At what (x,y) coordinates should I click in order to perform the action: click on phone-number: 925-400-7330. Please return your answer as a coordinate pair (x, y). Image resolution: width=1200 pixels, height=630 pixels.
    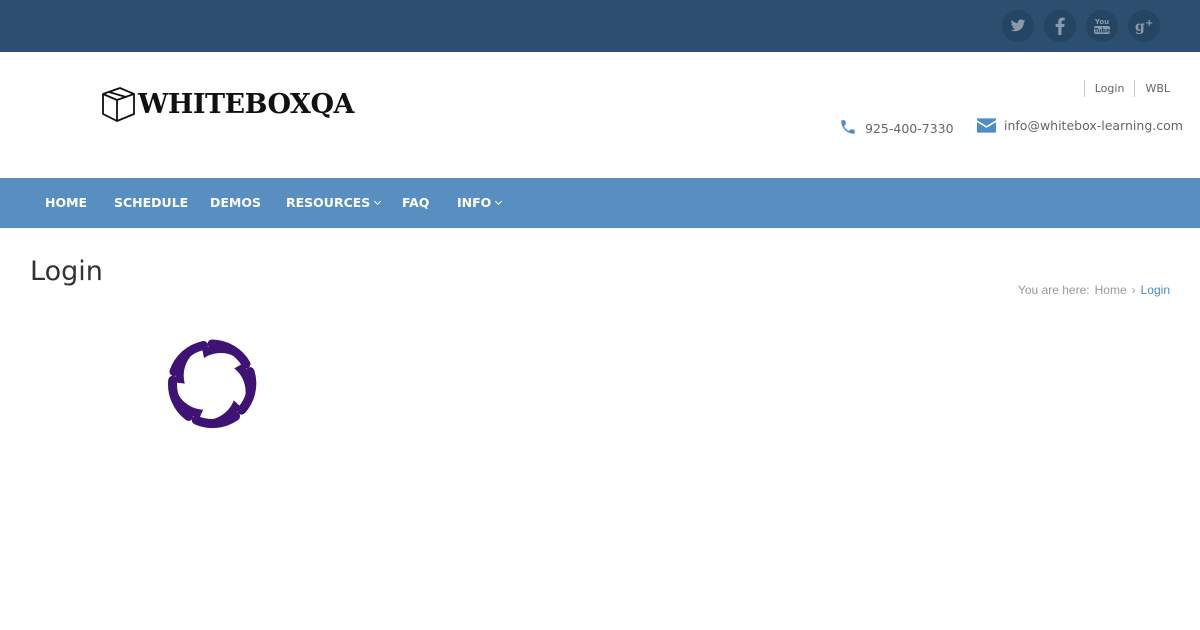
    Looking at the image, I should click on (909, 128).